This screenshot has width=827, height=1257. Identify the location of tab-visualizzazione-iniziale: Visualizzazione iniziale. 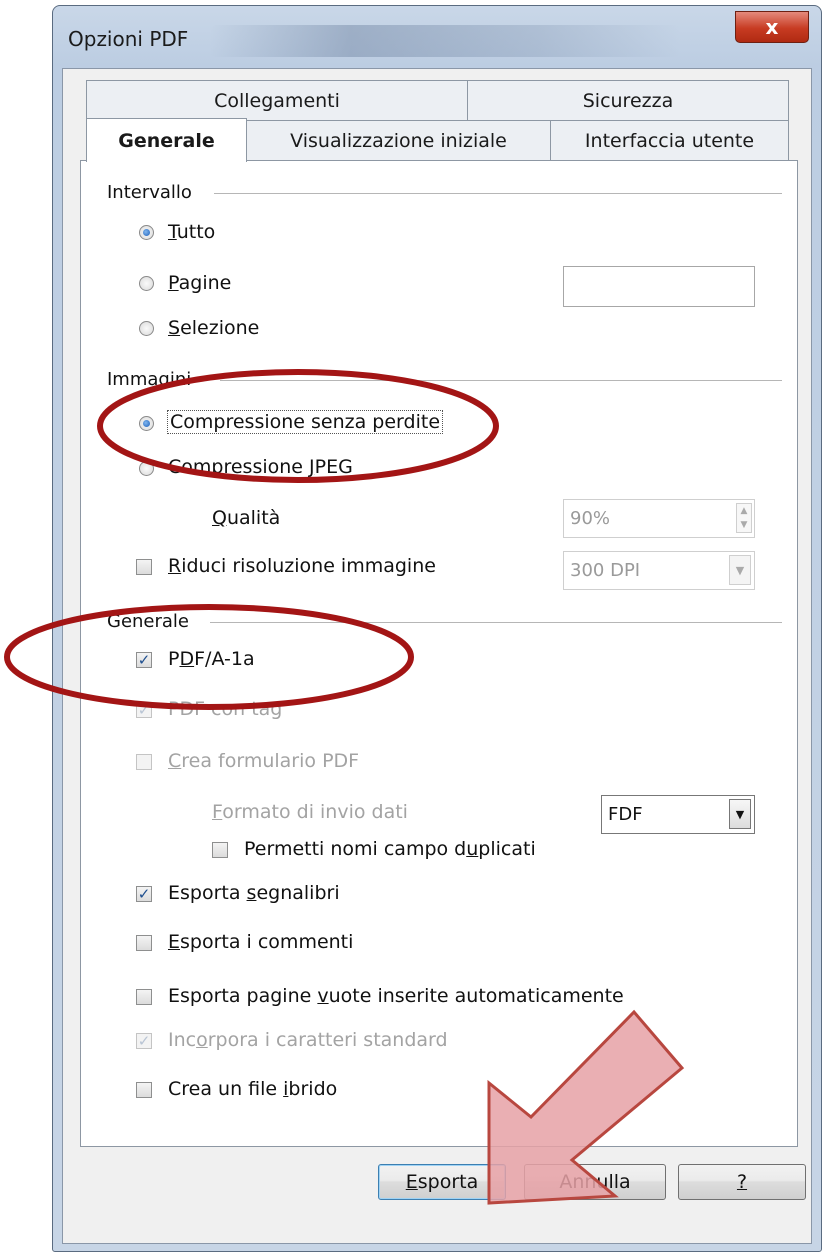
(398, 140).